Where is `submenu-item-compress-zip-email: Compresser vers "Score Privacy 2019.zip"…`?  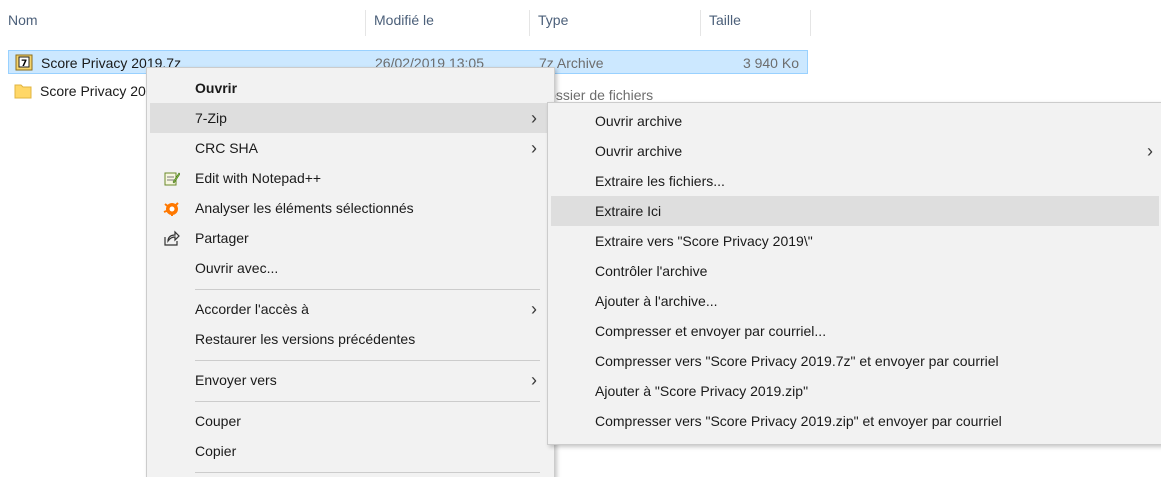 submenu-item-compress-zip-email: Compresser vers "Score Privacy 2019.zip"… is located at coordinates (855, 421).